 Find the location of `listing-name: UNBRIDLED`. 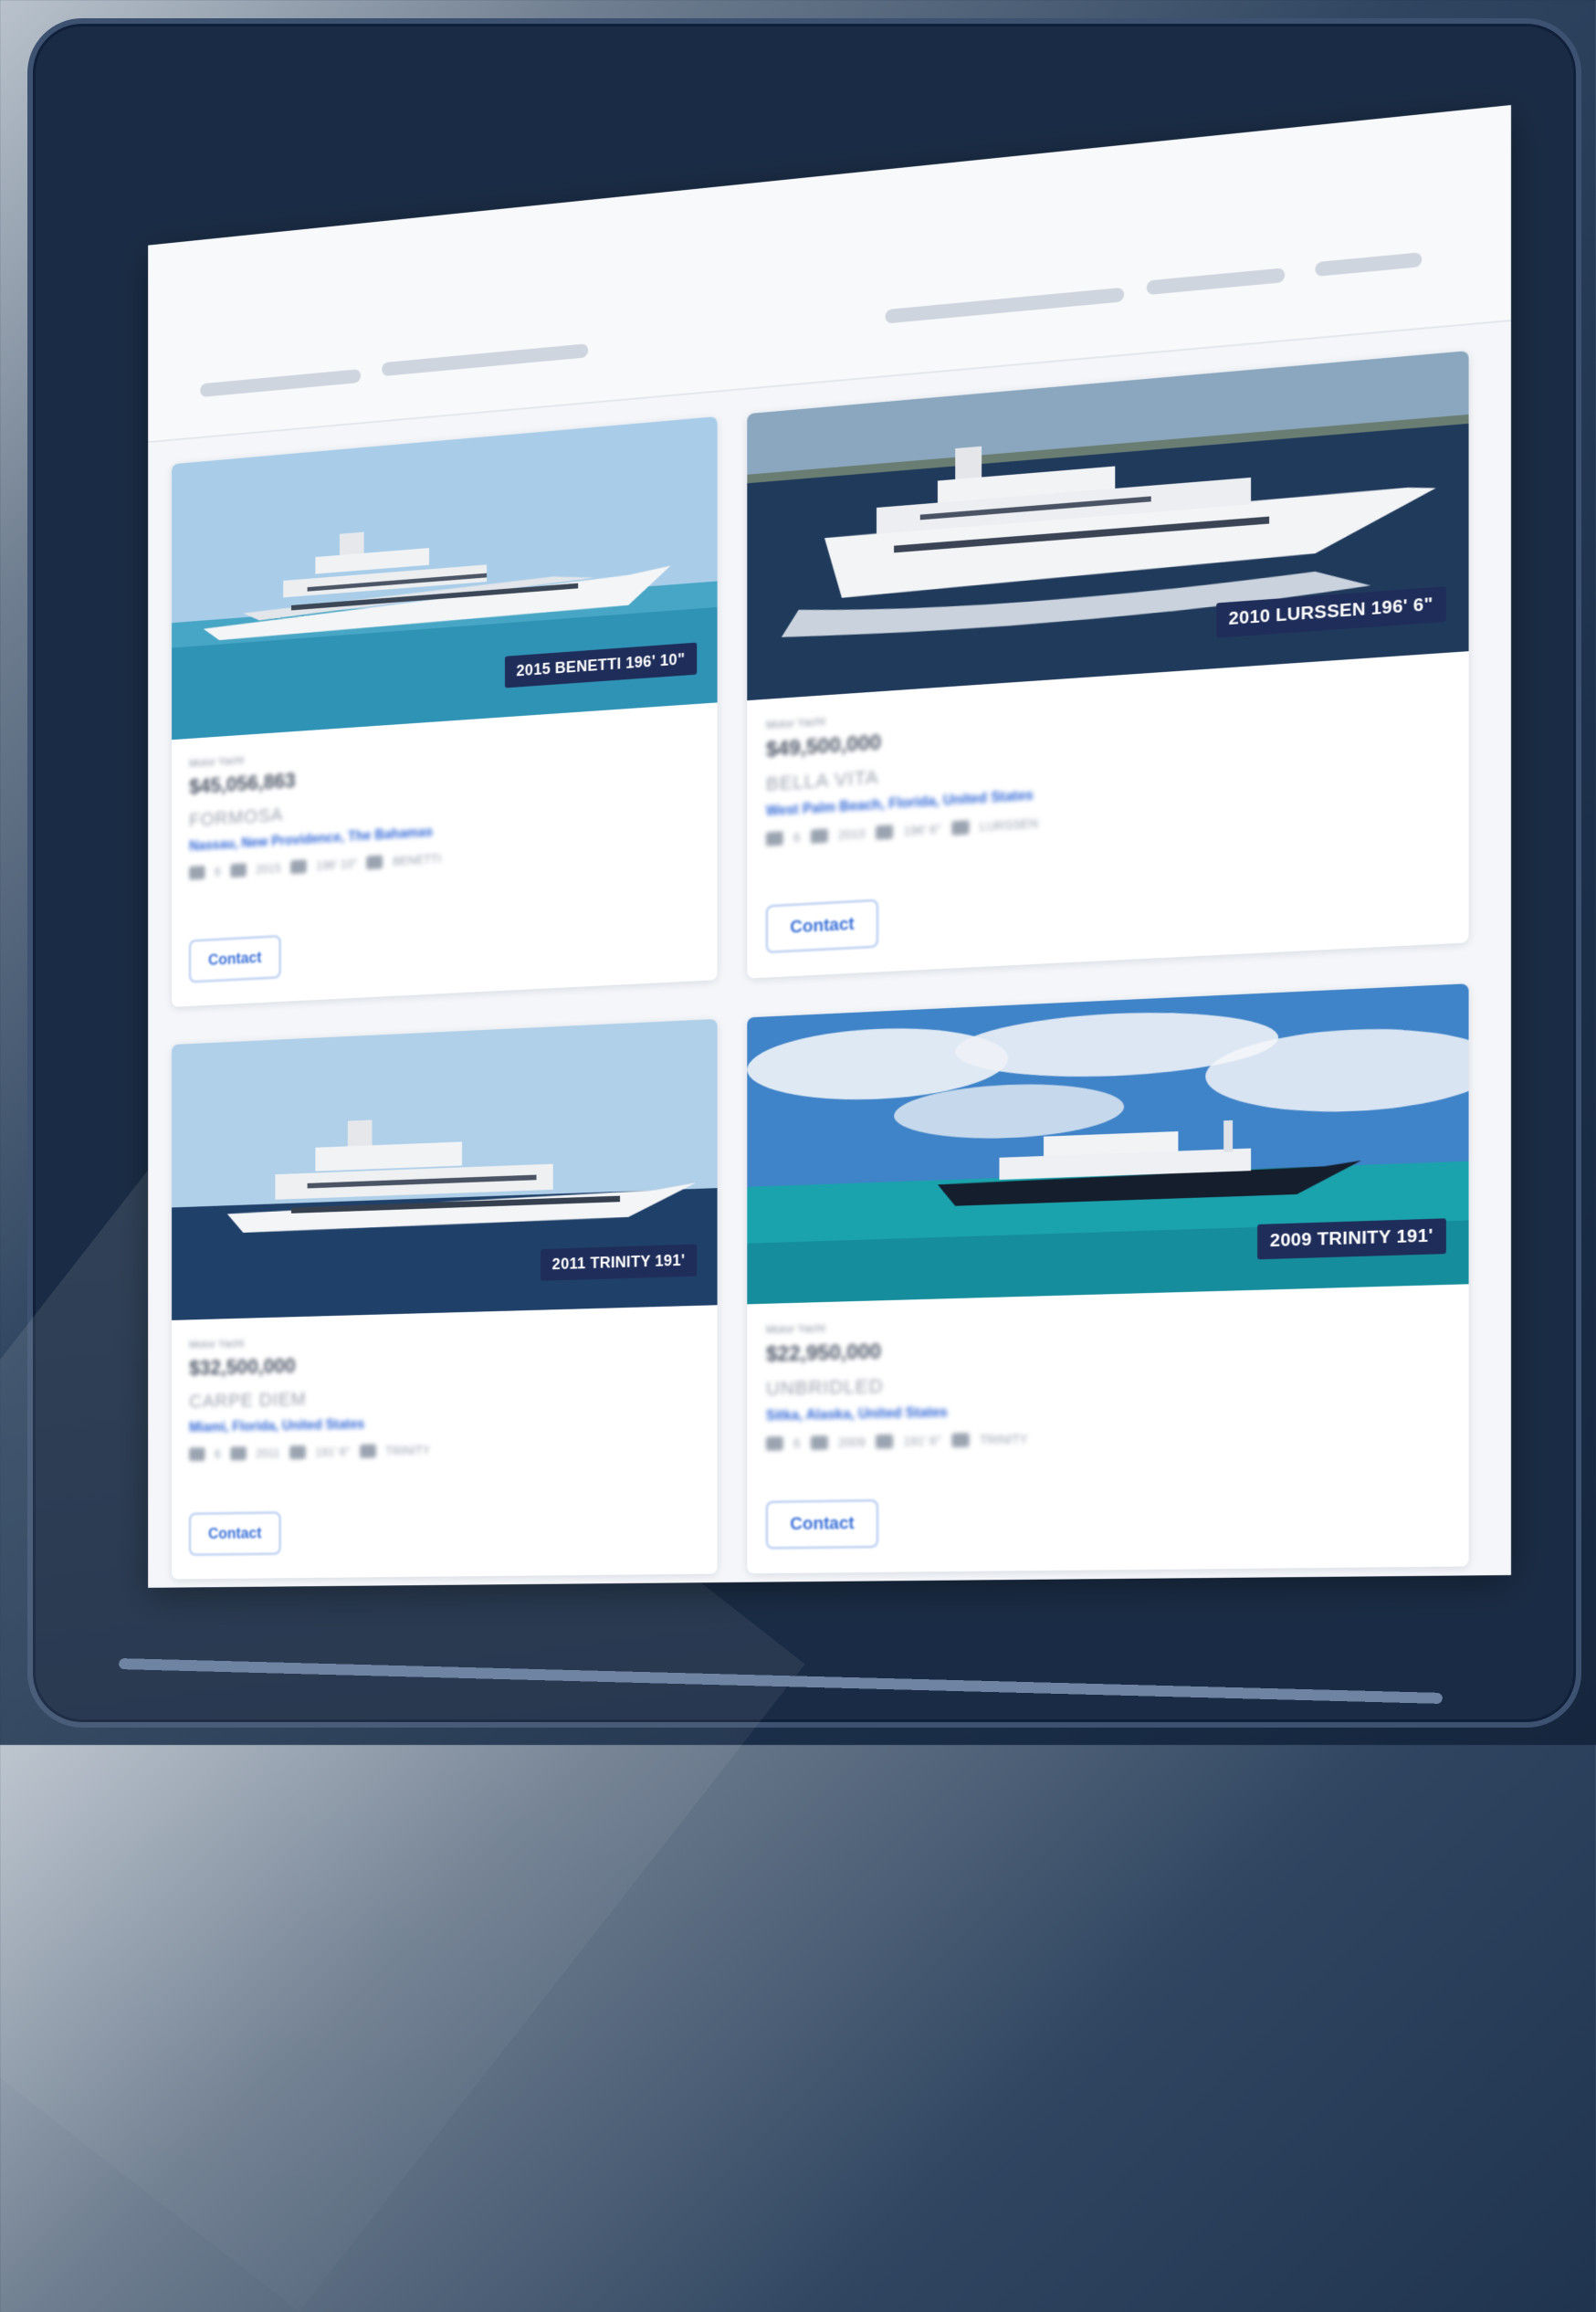

listing-name: UNBRIDLED is located at coordinates (1107, 1381).